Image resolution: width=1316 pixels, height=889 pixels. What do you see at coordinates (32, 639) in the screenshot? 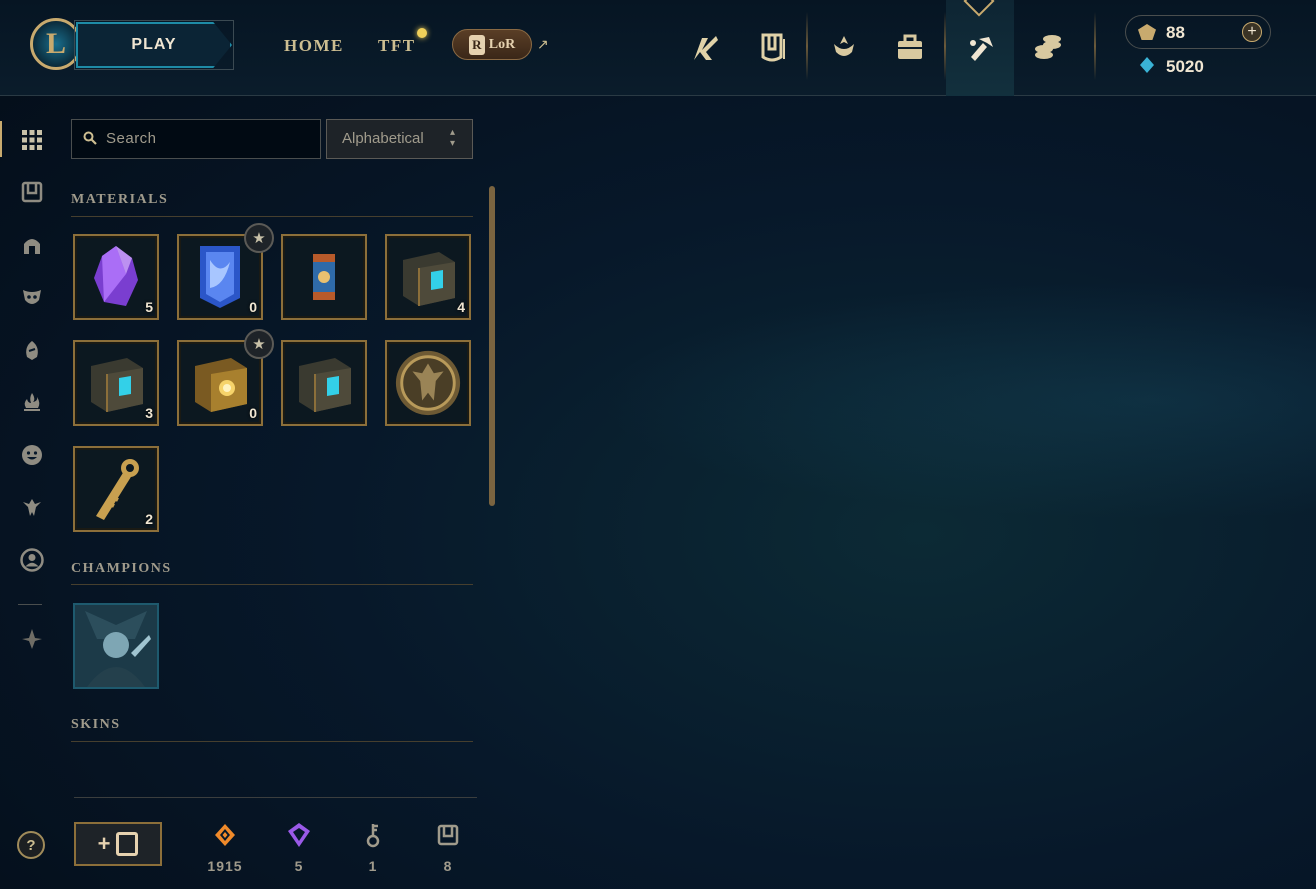
I see `tft-category-icon` at bounding box center [32, 639].